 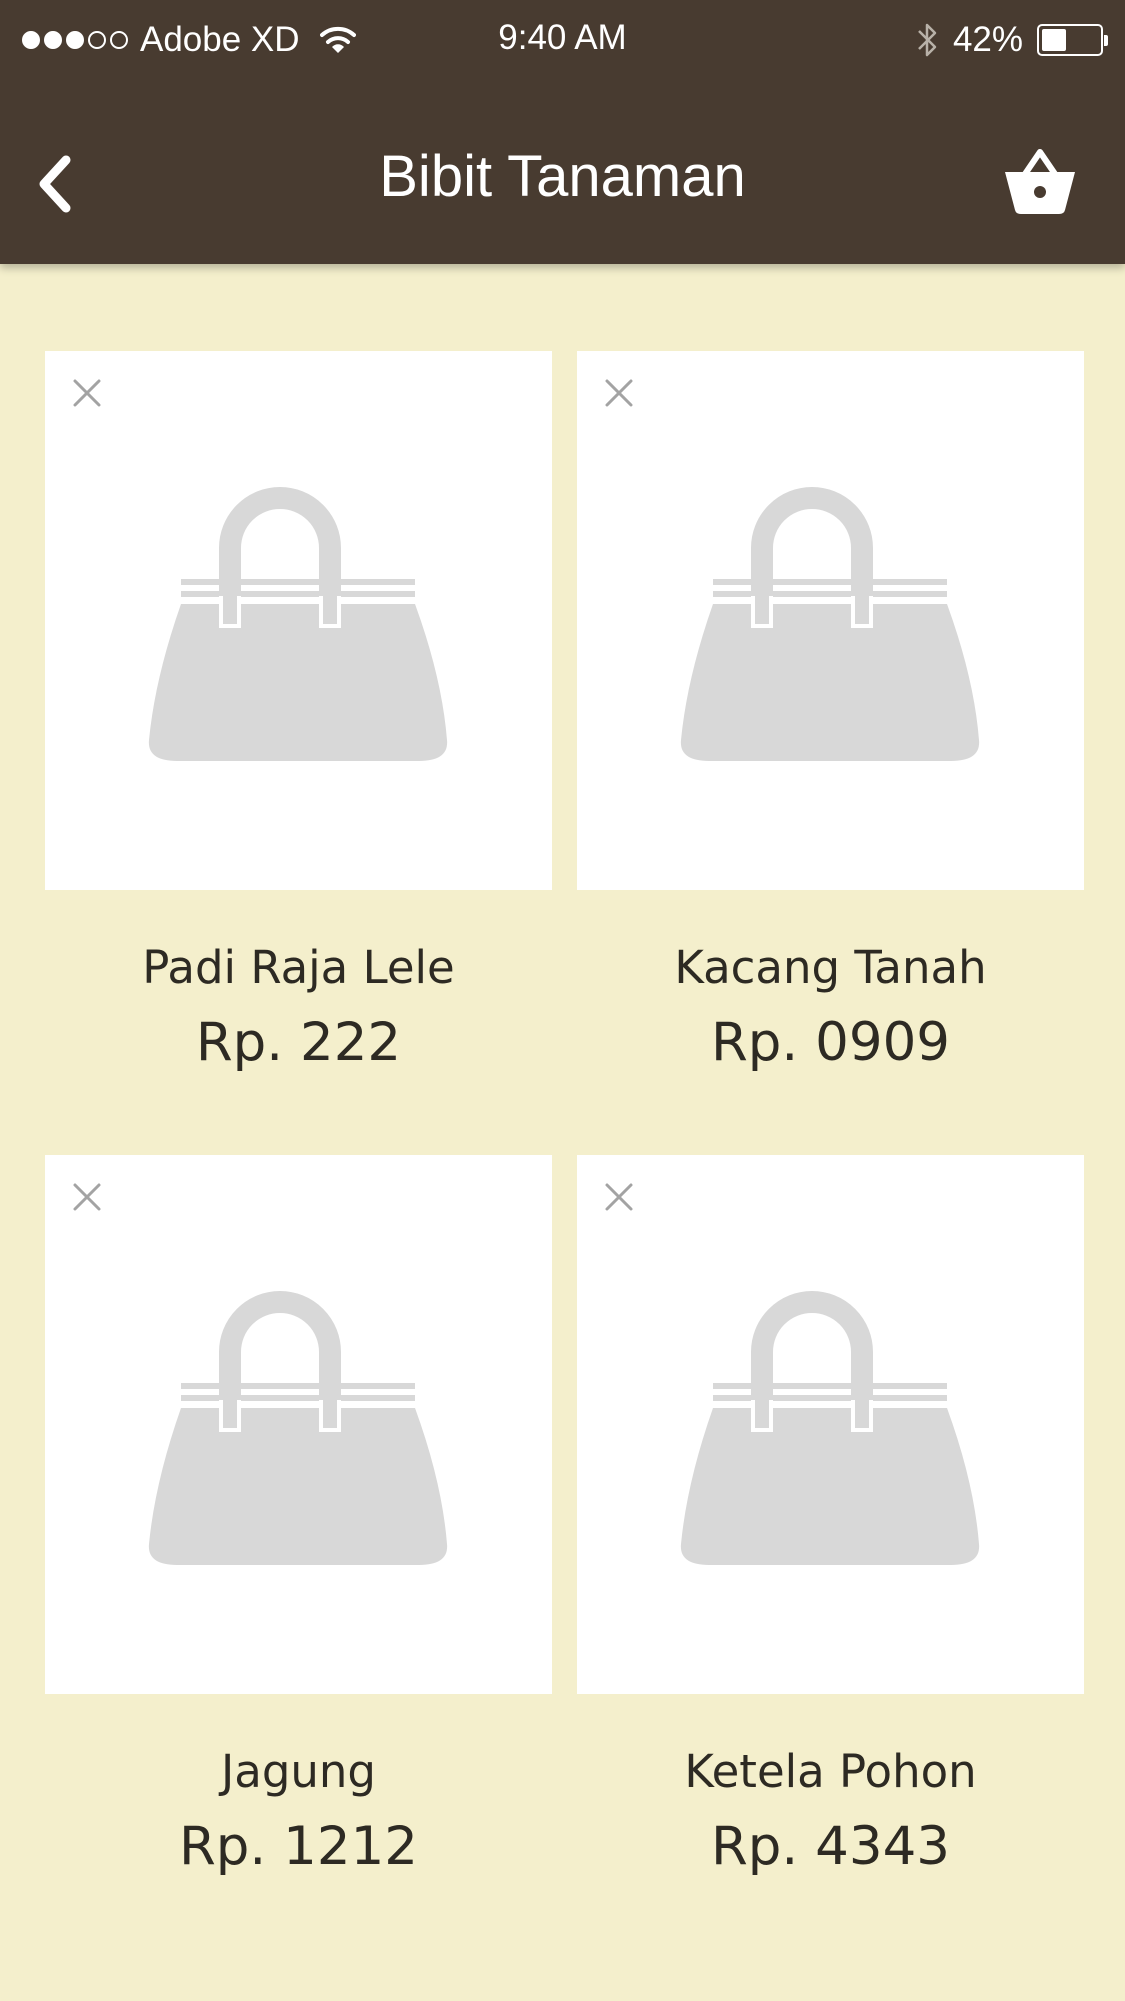 I want to click on app-header: Adobe XD 9:40 AM 42% Bibit Tanaman, so click(x=562, y=132).